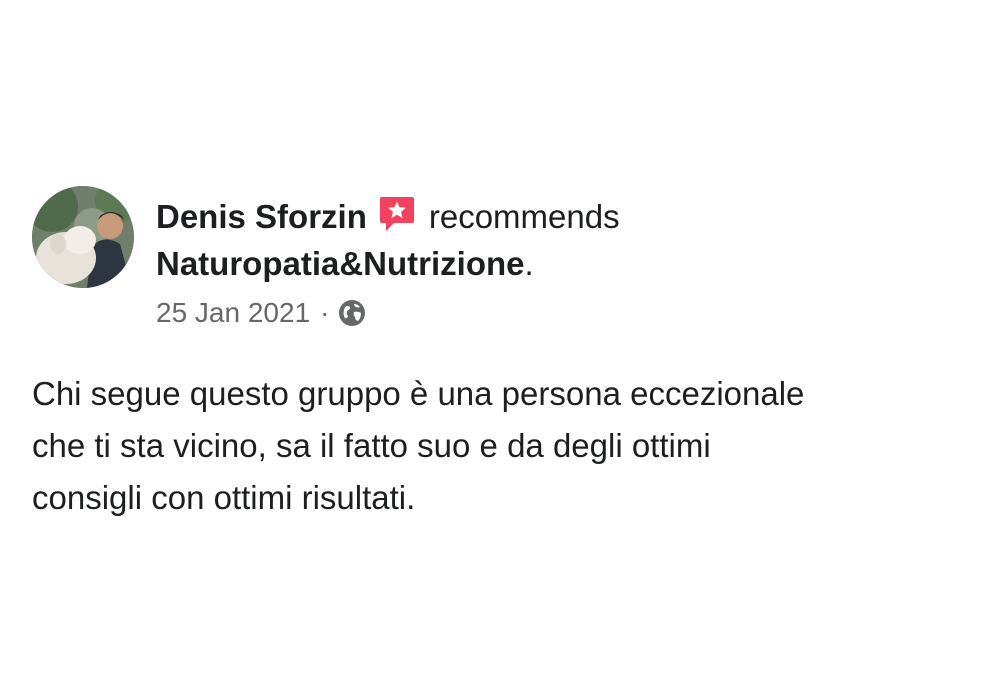  I want to click on post-date: 25 Jan 2021, so click(233, 313).